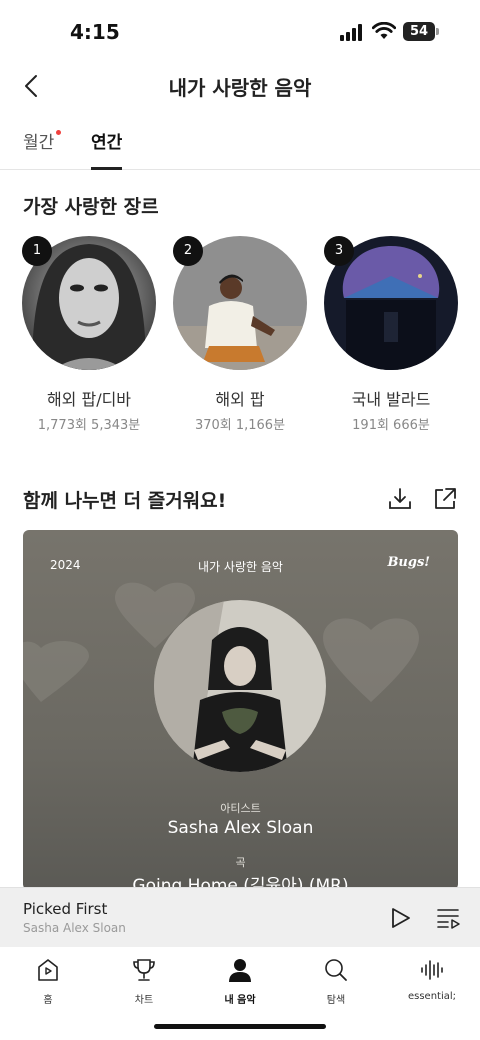  Describe the element at coordinates (39, 143) in the screenshot. I see `tab-monthly-label: 월간` at that location.